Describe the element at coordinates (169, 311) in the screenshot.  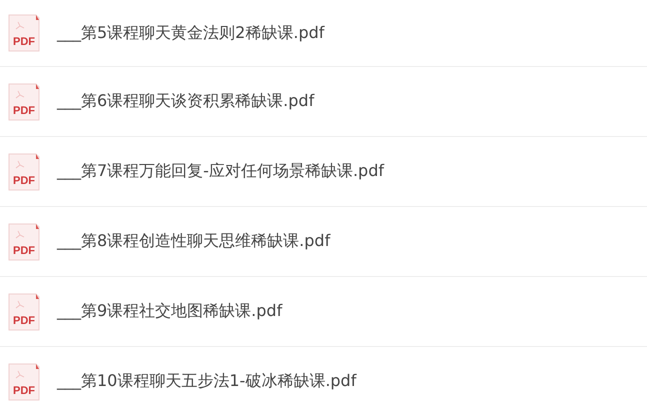
I see `file-name: ___第9课程社交地图稀缺课.pdf` at that location.